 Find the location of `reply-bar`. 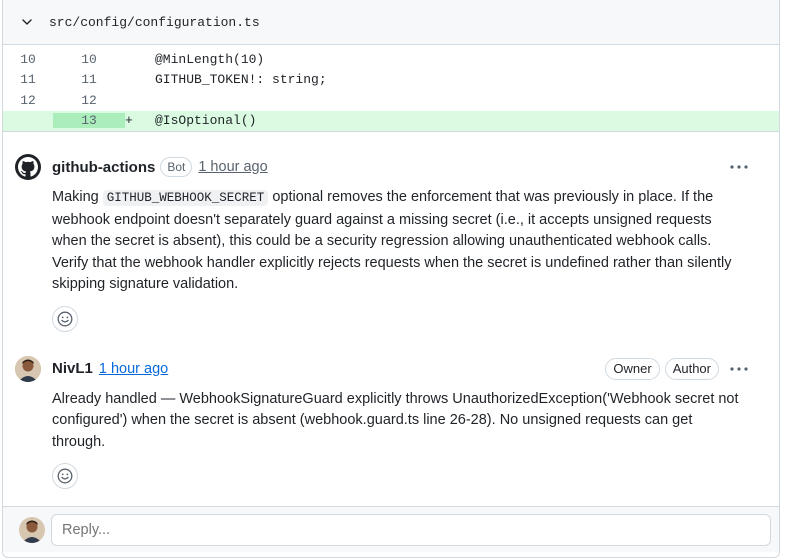

reply-bar is located at coordinates (391, 529).